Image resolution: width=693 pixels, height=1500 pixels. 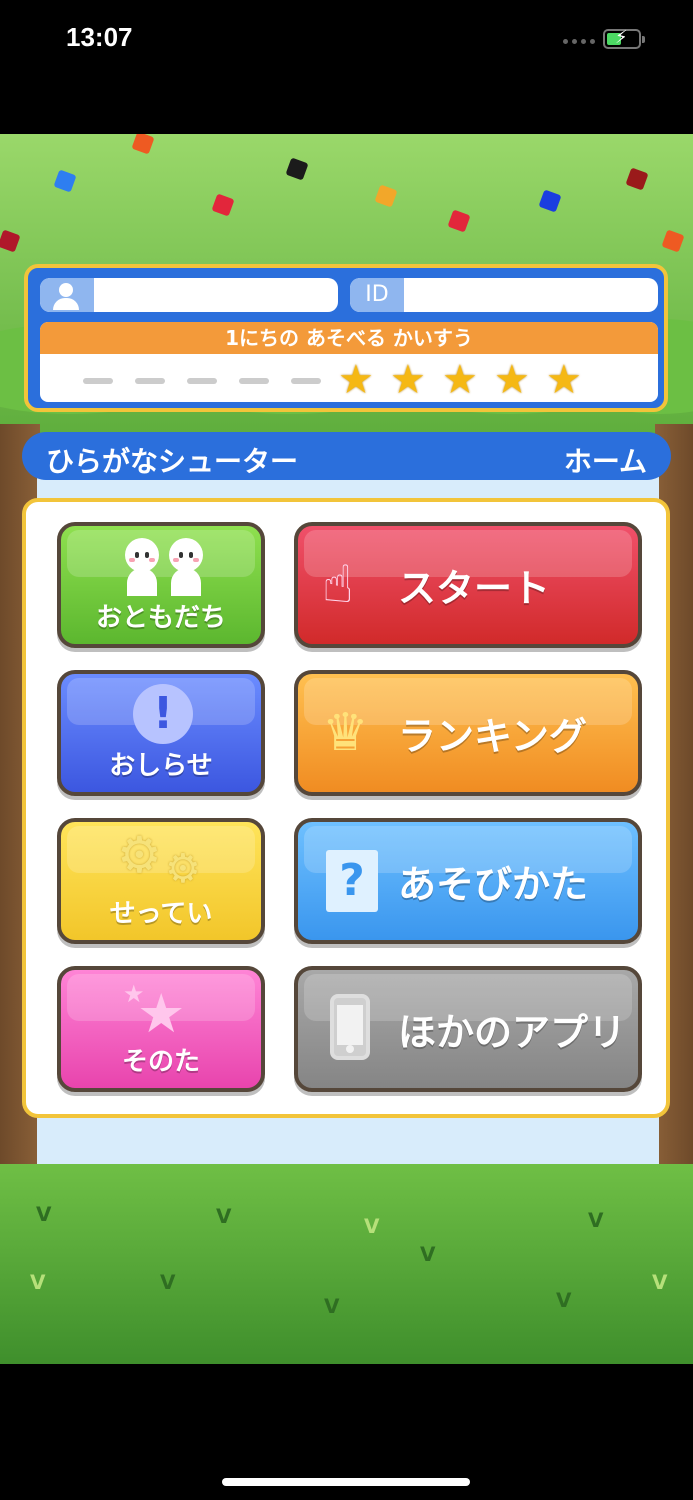 What do you see at coordinates (504, 295) in the screenshot?
I see `player-id-field: ID` at bounding box center [504, 295].